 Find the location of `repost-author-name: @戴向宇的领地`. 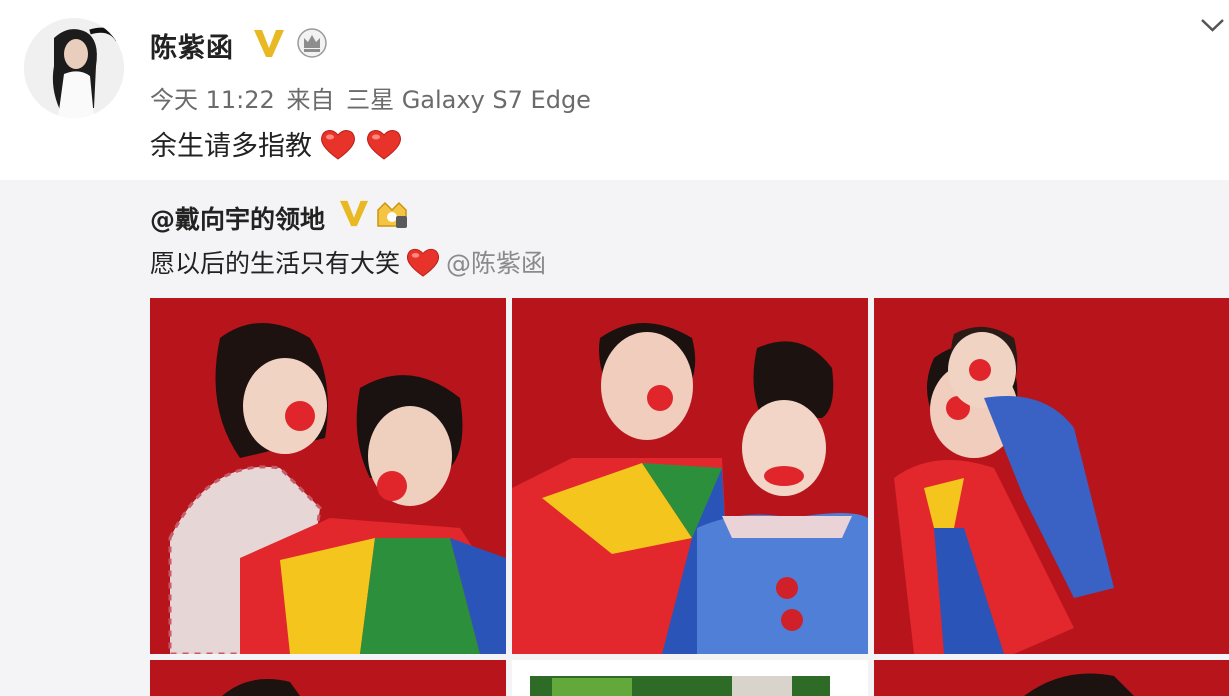

repost-author-name: @戴向宇的领地 is located at coordinates (237, 218).